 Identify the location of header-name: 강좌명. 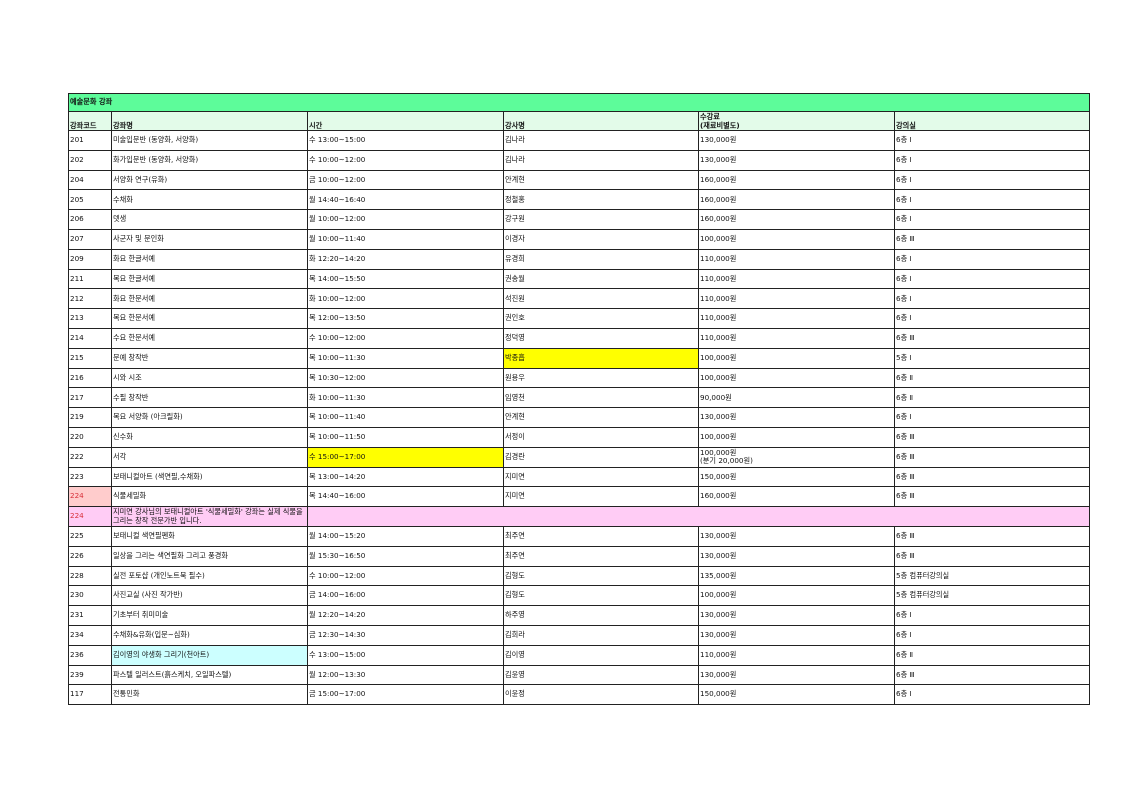
(209, 121).